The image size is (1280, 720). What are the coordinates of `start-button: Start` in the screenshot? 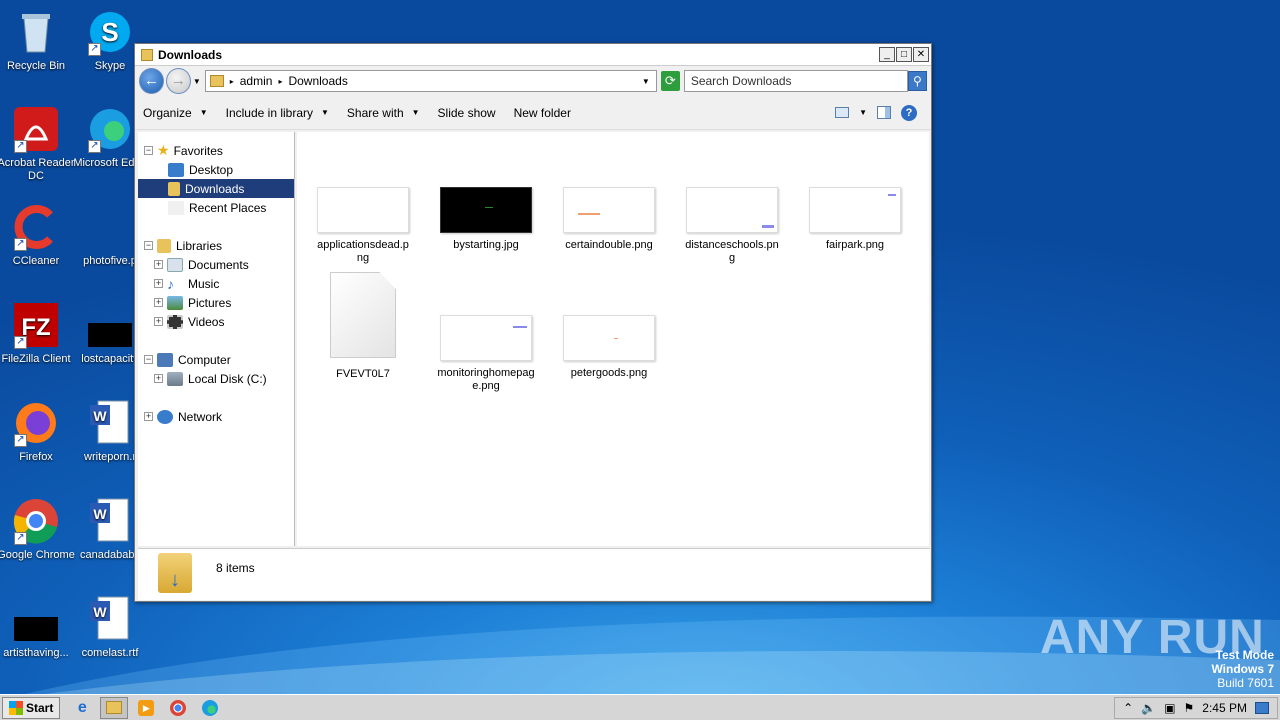 It's located at (31, 707).